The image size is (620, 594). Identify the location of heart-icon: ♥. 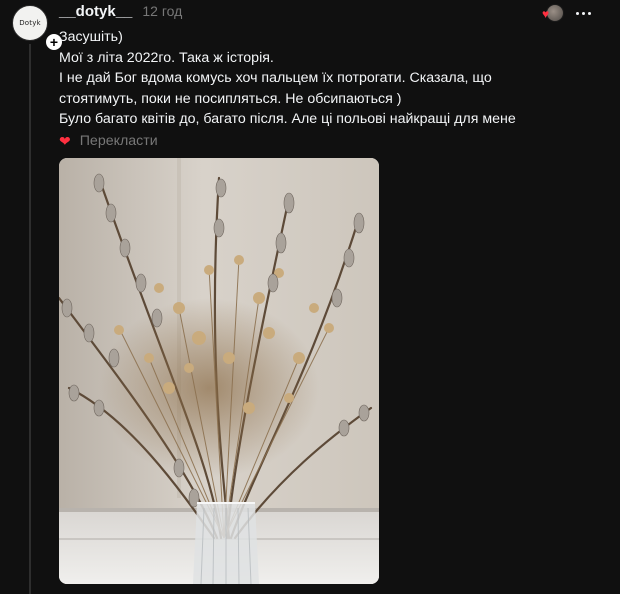
(546, 14).